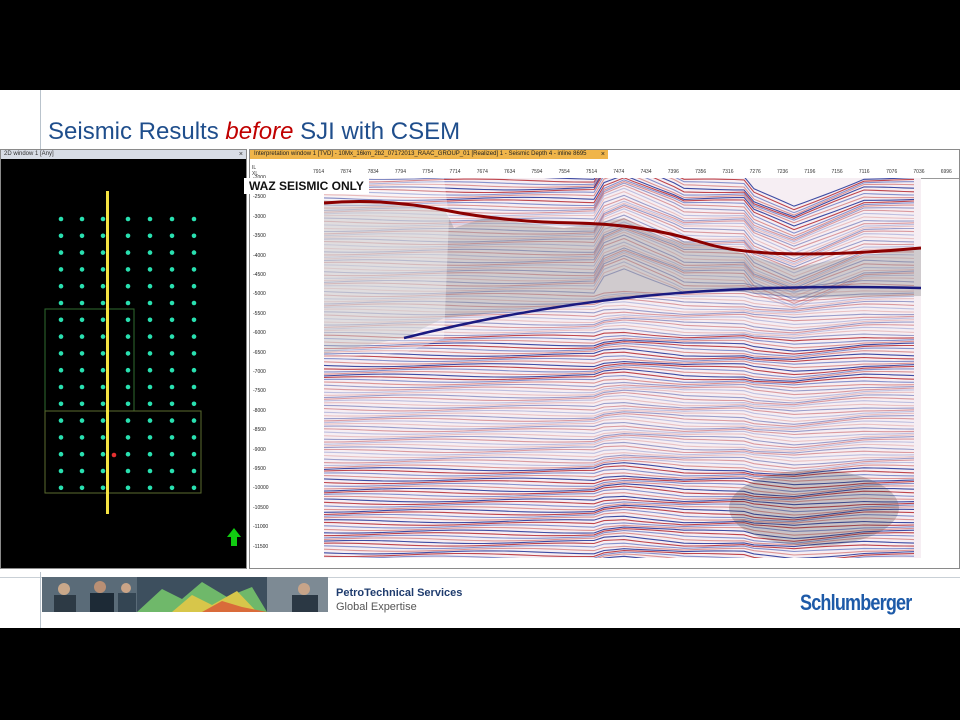 The width and height of the screenshot is (960, 720). What do you see at coordinates (646, 172) in the screenshot?
I see `xl-value: 7434` at bounding box center [646, 172].